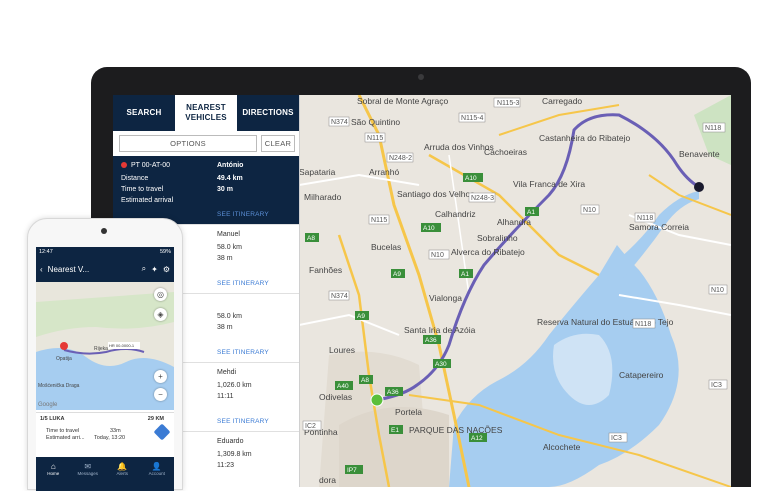  Describe the element at coordinates (165, 251) in the screenshot. I see `status-battery: 59%` at that location.